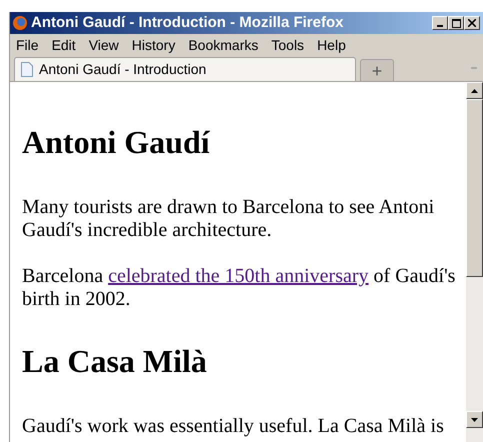 Image resolution: width=483 pixels, height=442 pixels. I want to click on browser-tab: Antoni Gaudí - Introduction, so click(185, 69).